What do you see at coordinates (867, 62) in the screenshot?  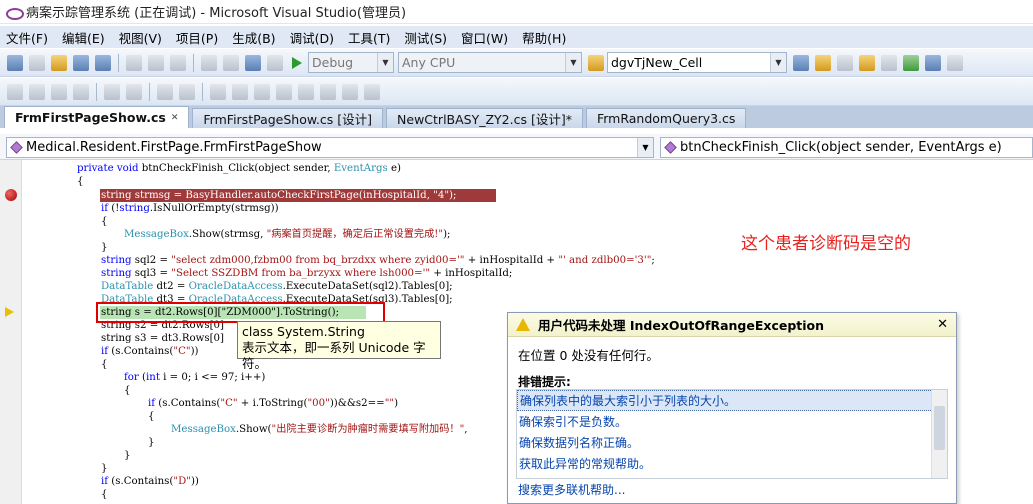 I see `object-browser-icon` at bounding box center [867, 62].